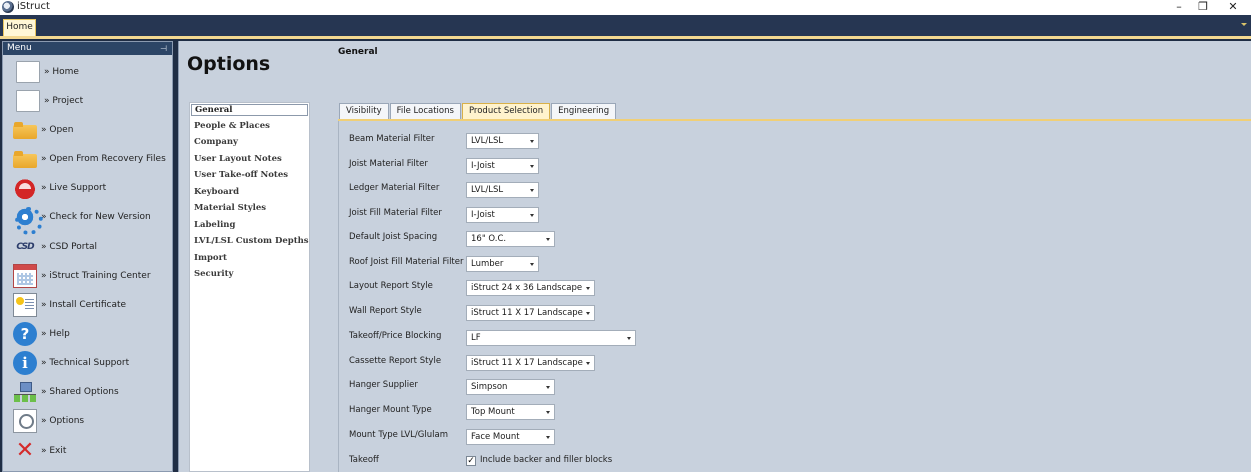  What do you see at coordinates (93, 334) in the screenshot?
I see `menu-item-help: ? » Help` at bounding box center [93, 334].